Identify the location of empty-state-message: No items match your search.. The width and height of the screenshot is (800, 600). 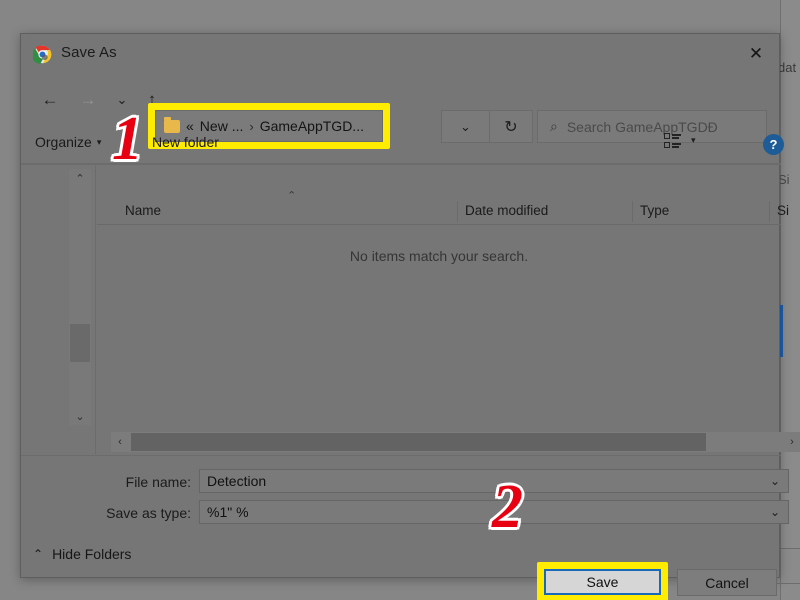
(439, 256).